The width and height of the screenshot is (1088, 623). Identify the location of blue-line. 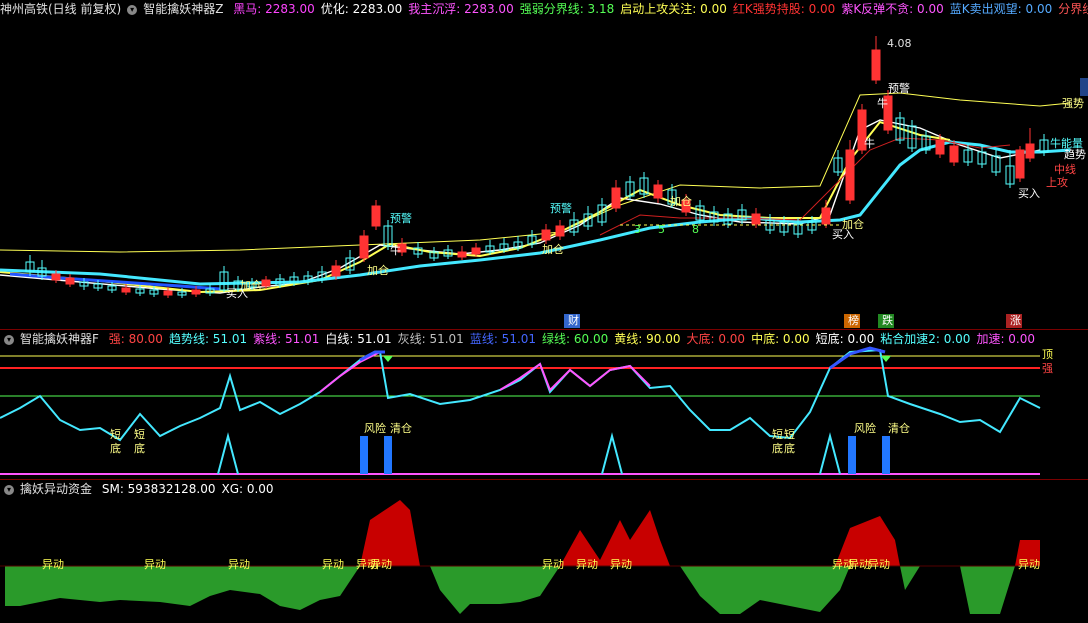
(857, 358).